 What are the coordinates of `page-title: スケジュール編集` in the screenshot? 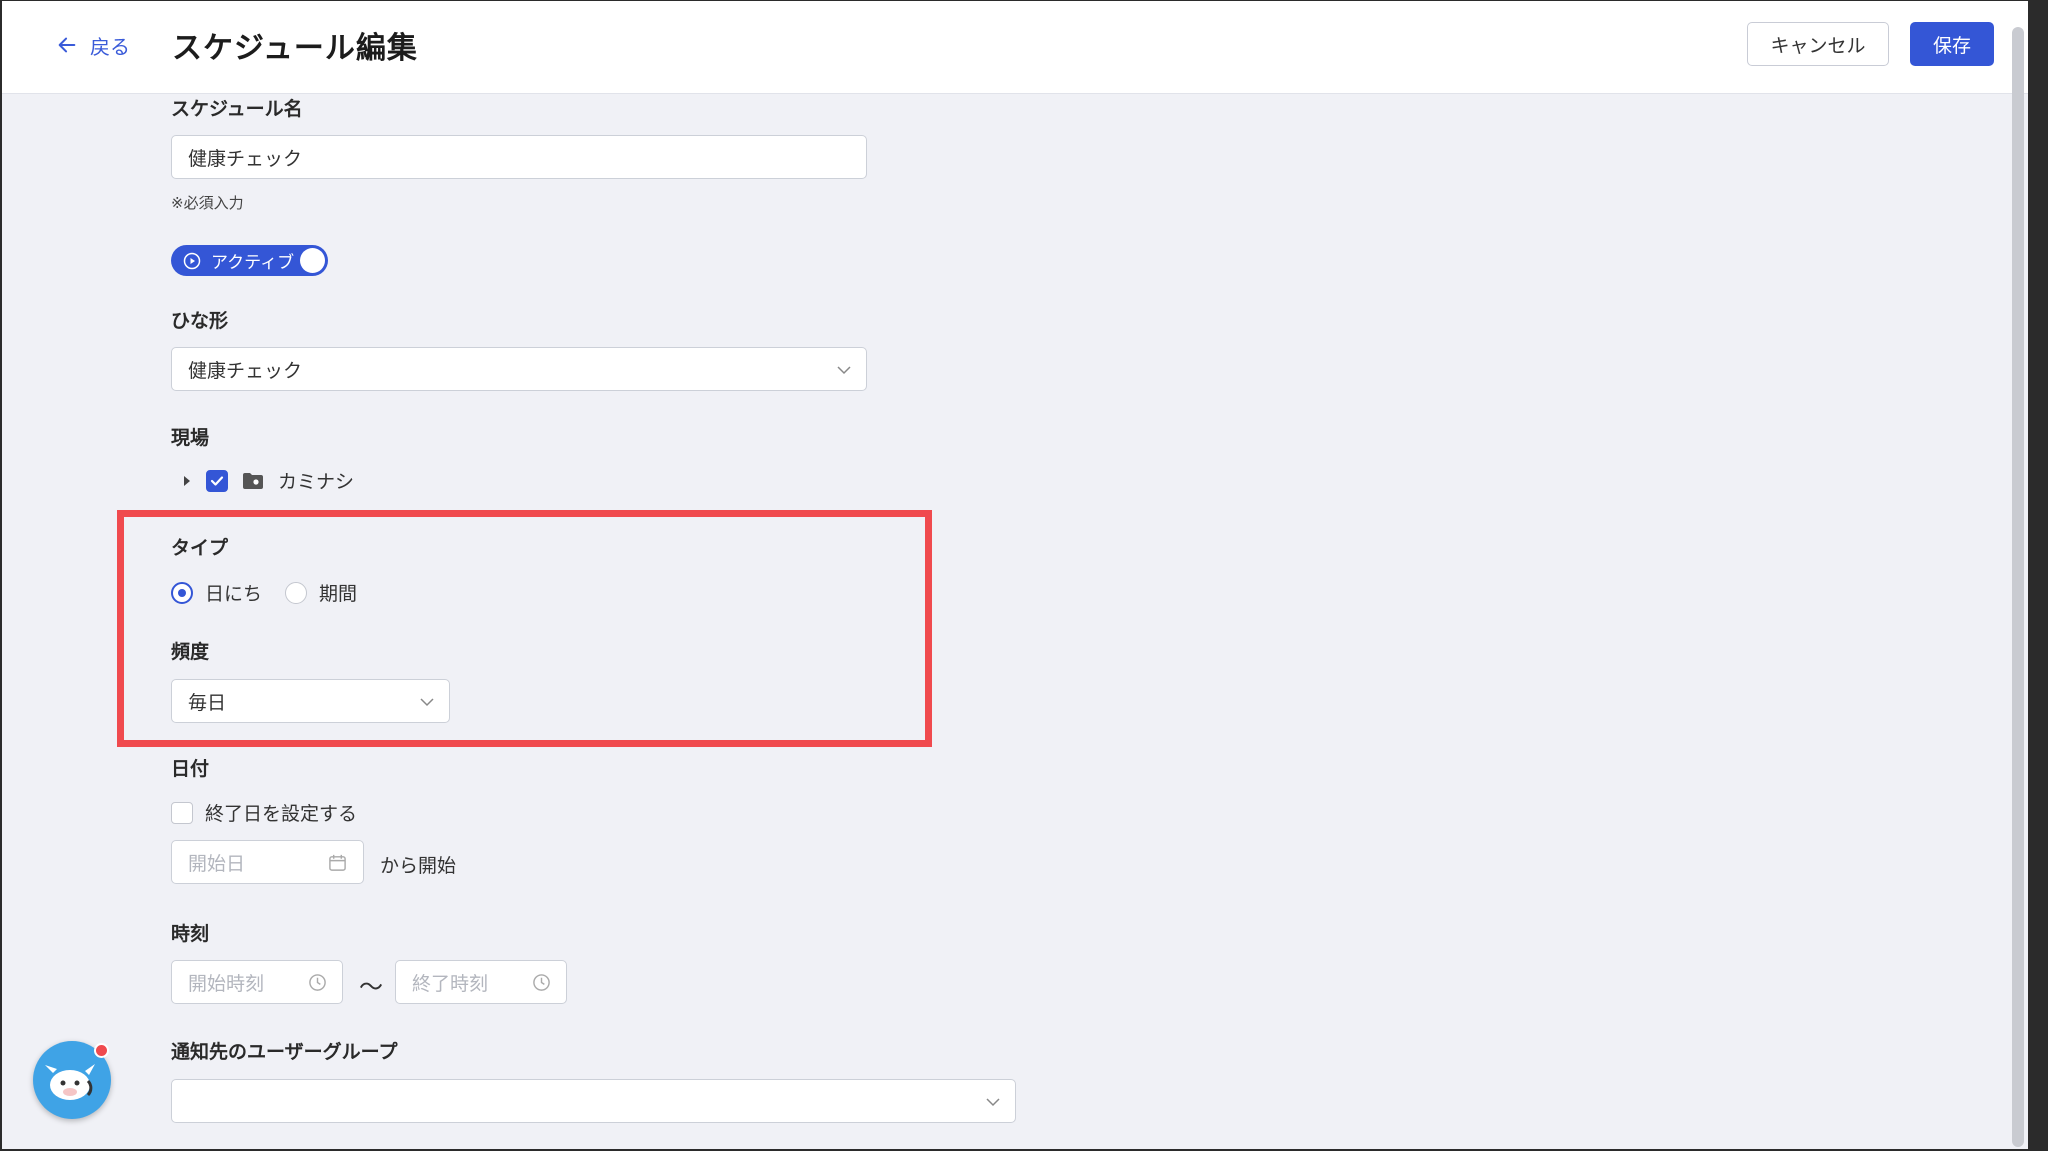 It's located at (295, 48).